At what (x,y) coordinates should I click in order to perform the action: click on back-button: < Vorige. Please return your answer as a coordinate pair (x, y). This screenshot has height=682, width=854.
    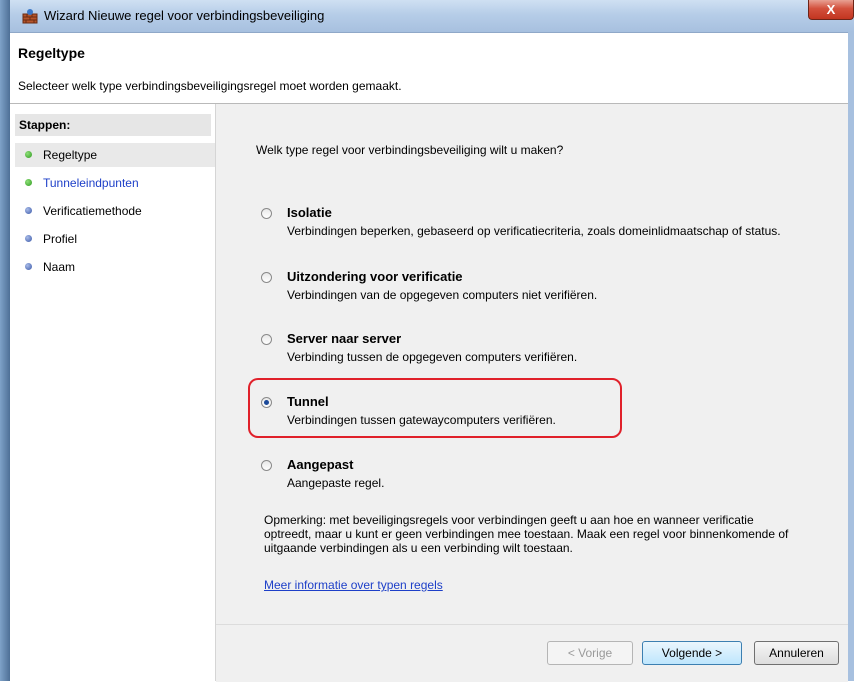
    Looking at the image, I should click on (590, 653).